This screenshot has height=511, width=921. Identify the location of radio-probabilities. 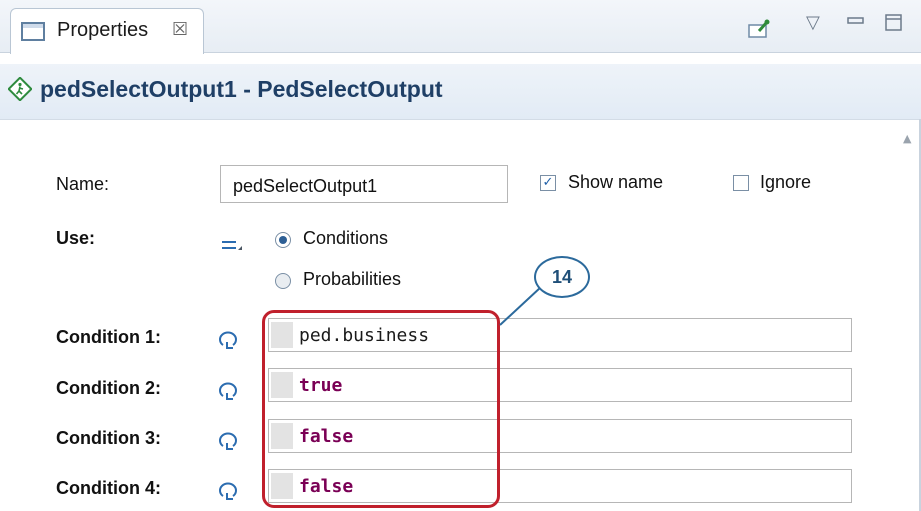
(283, 281).